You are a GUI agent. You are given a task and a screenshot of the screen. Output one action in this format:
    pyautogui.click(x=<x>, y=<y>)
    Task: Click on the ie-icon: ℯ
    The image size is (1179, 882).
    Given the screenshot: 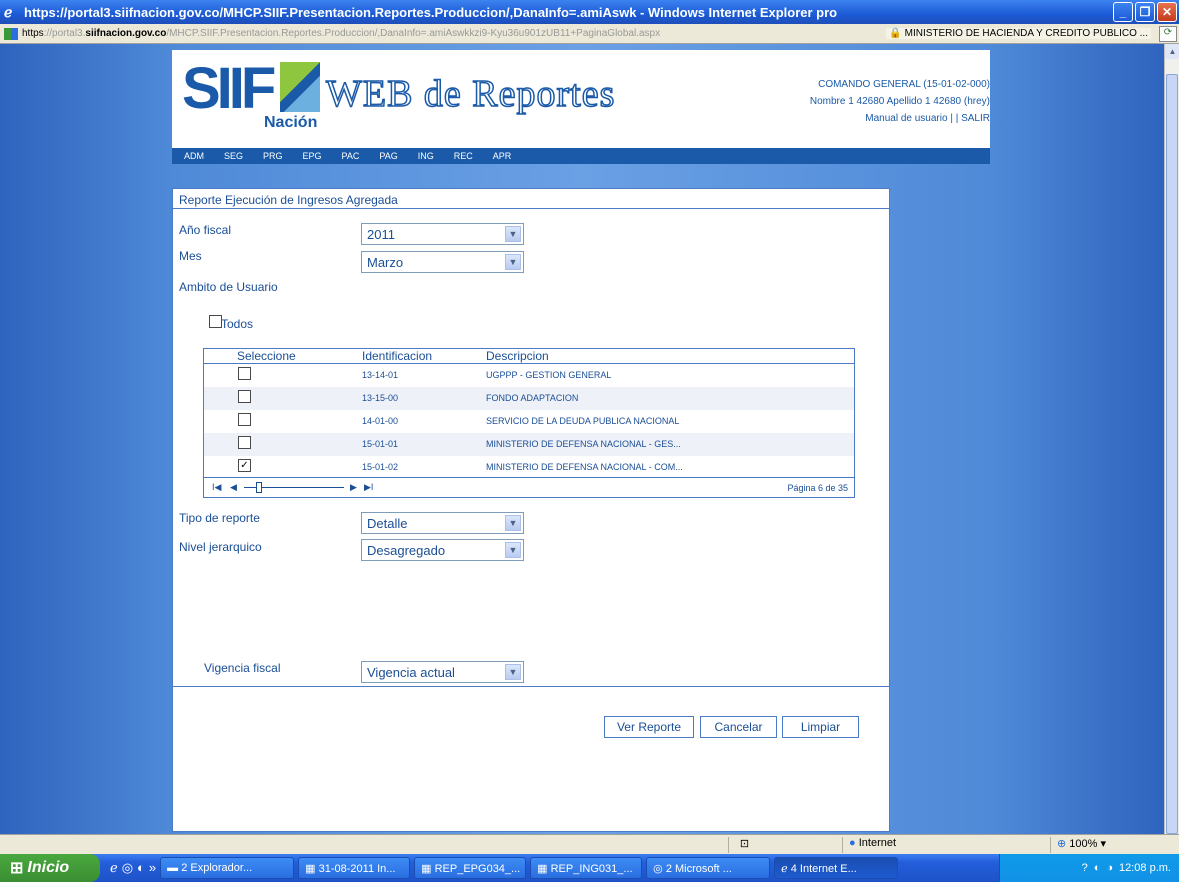 What is the action you would take?
    pyautogui.click(x=784, y=869)
    